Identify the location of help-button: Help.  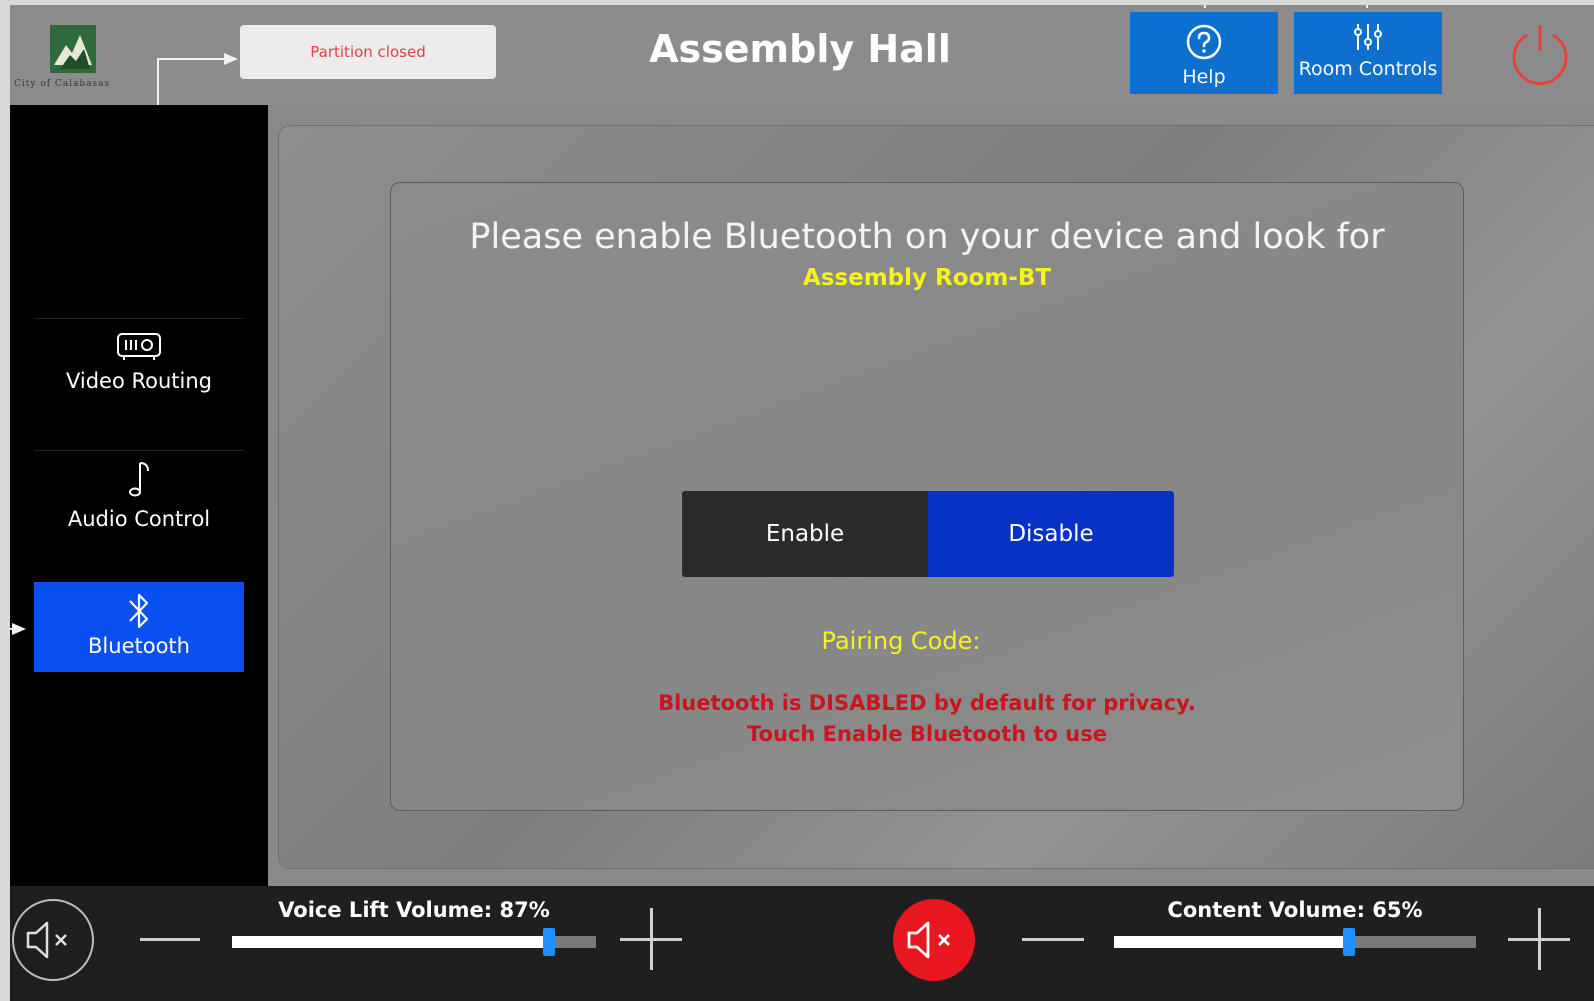
(1204, 53).